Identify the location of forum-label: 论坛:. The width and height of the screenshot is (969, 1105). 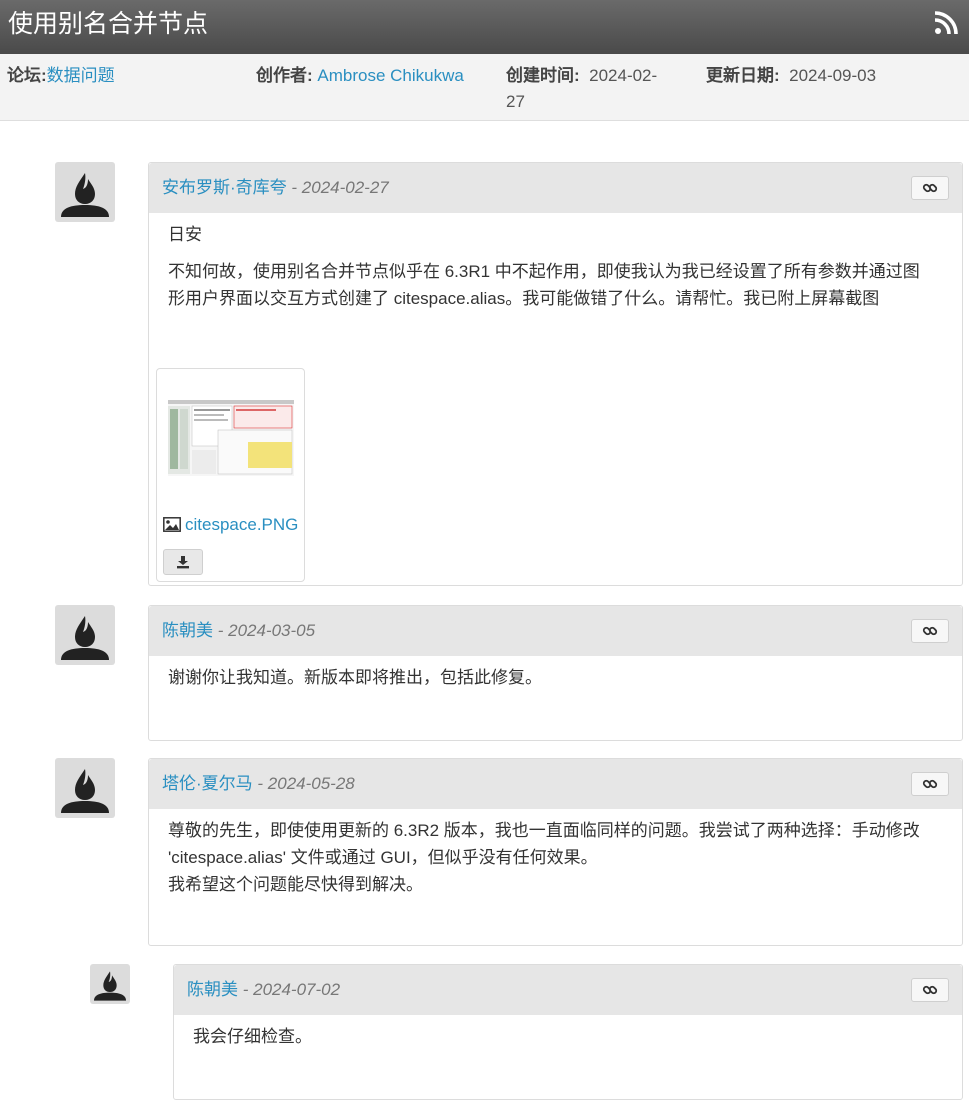
(27, 75).